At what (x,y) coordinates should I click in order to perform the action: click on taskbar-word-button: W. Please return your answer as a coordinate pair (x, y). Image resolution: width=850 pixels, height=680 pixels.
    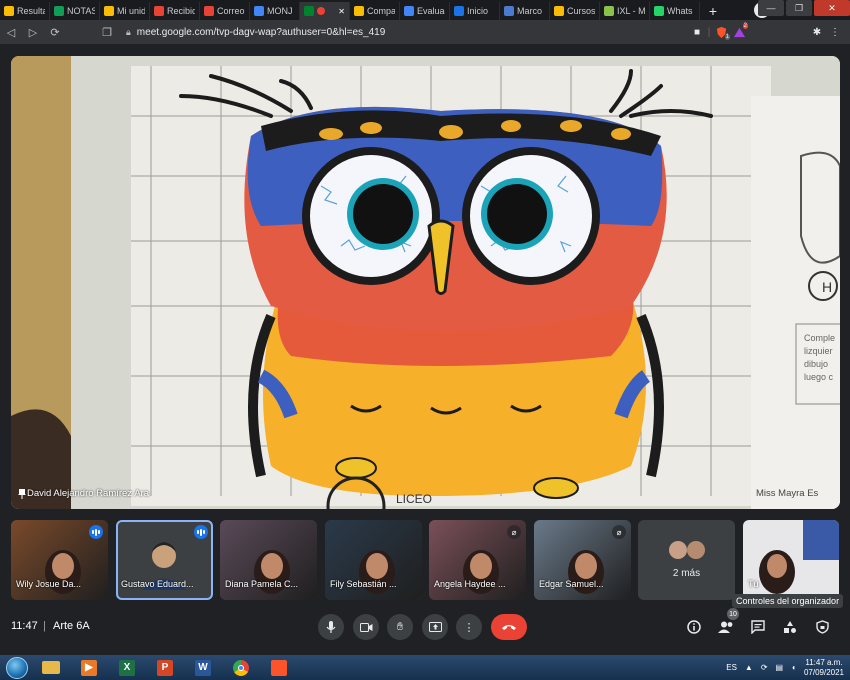
    Looking at the image, I should click on (203, 668).